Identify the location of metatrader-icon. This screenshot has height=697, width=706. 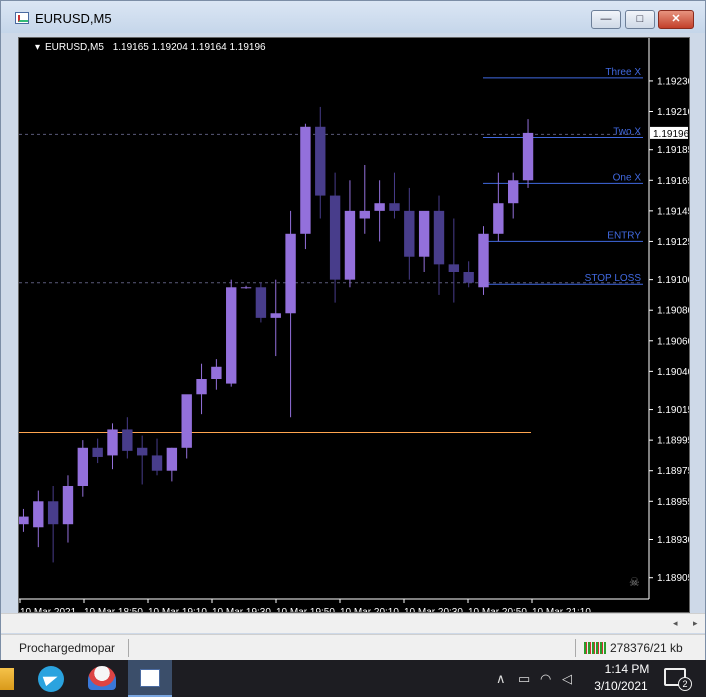
(150, 678).